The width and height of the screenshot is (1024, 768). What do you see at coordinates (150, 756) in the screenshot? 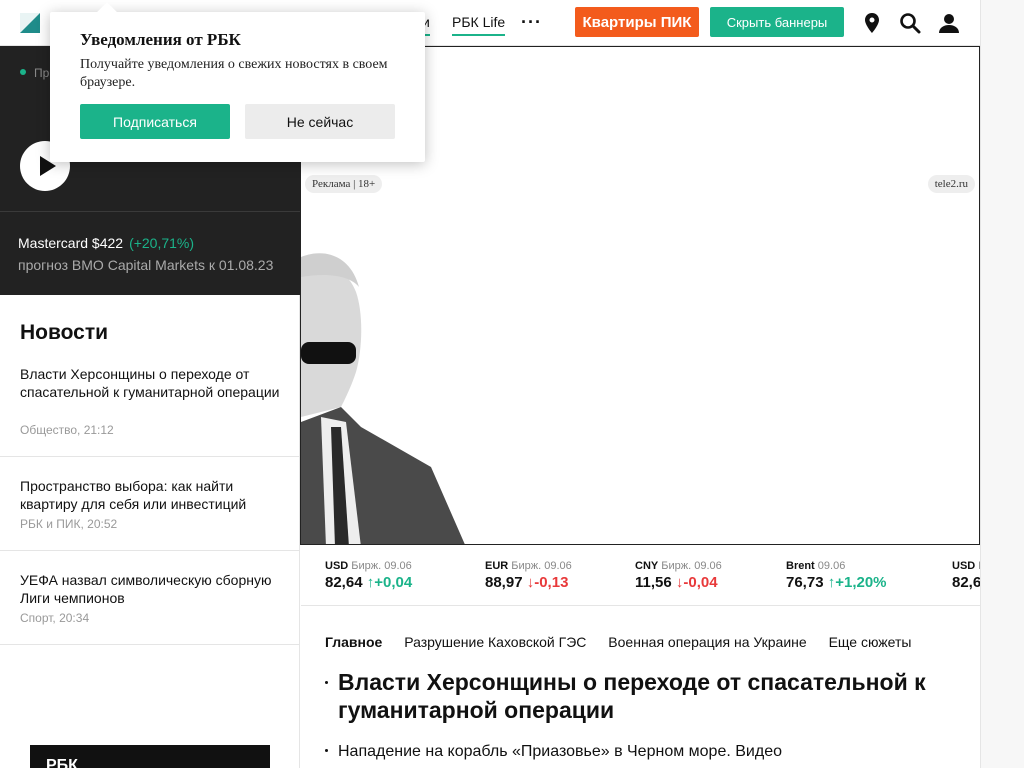
I see `rbc-logo-banner: РБК` at bounding box center [150, 756].